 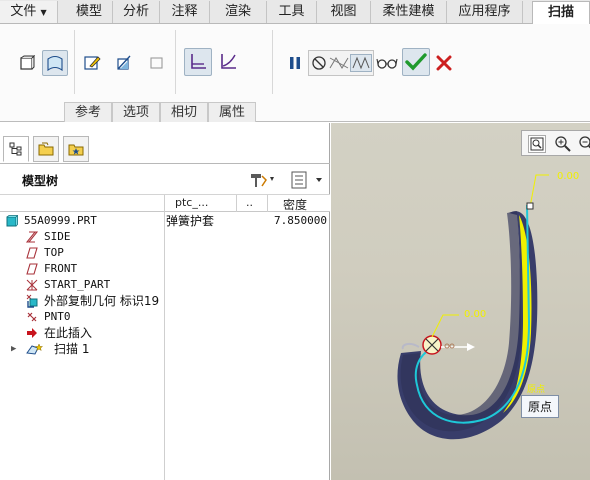 What do you see at coordinates (319, 63) in the screenshot?
I see `no-preview-icon` at bounding box center [319, 63].